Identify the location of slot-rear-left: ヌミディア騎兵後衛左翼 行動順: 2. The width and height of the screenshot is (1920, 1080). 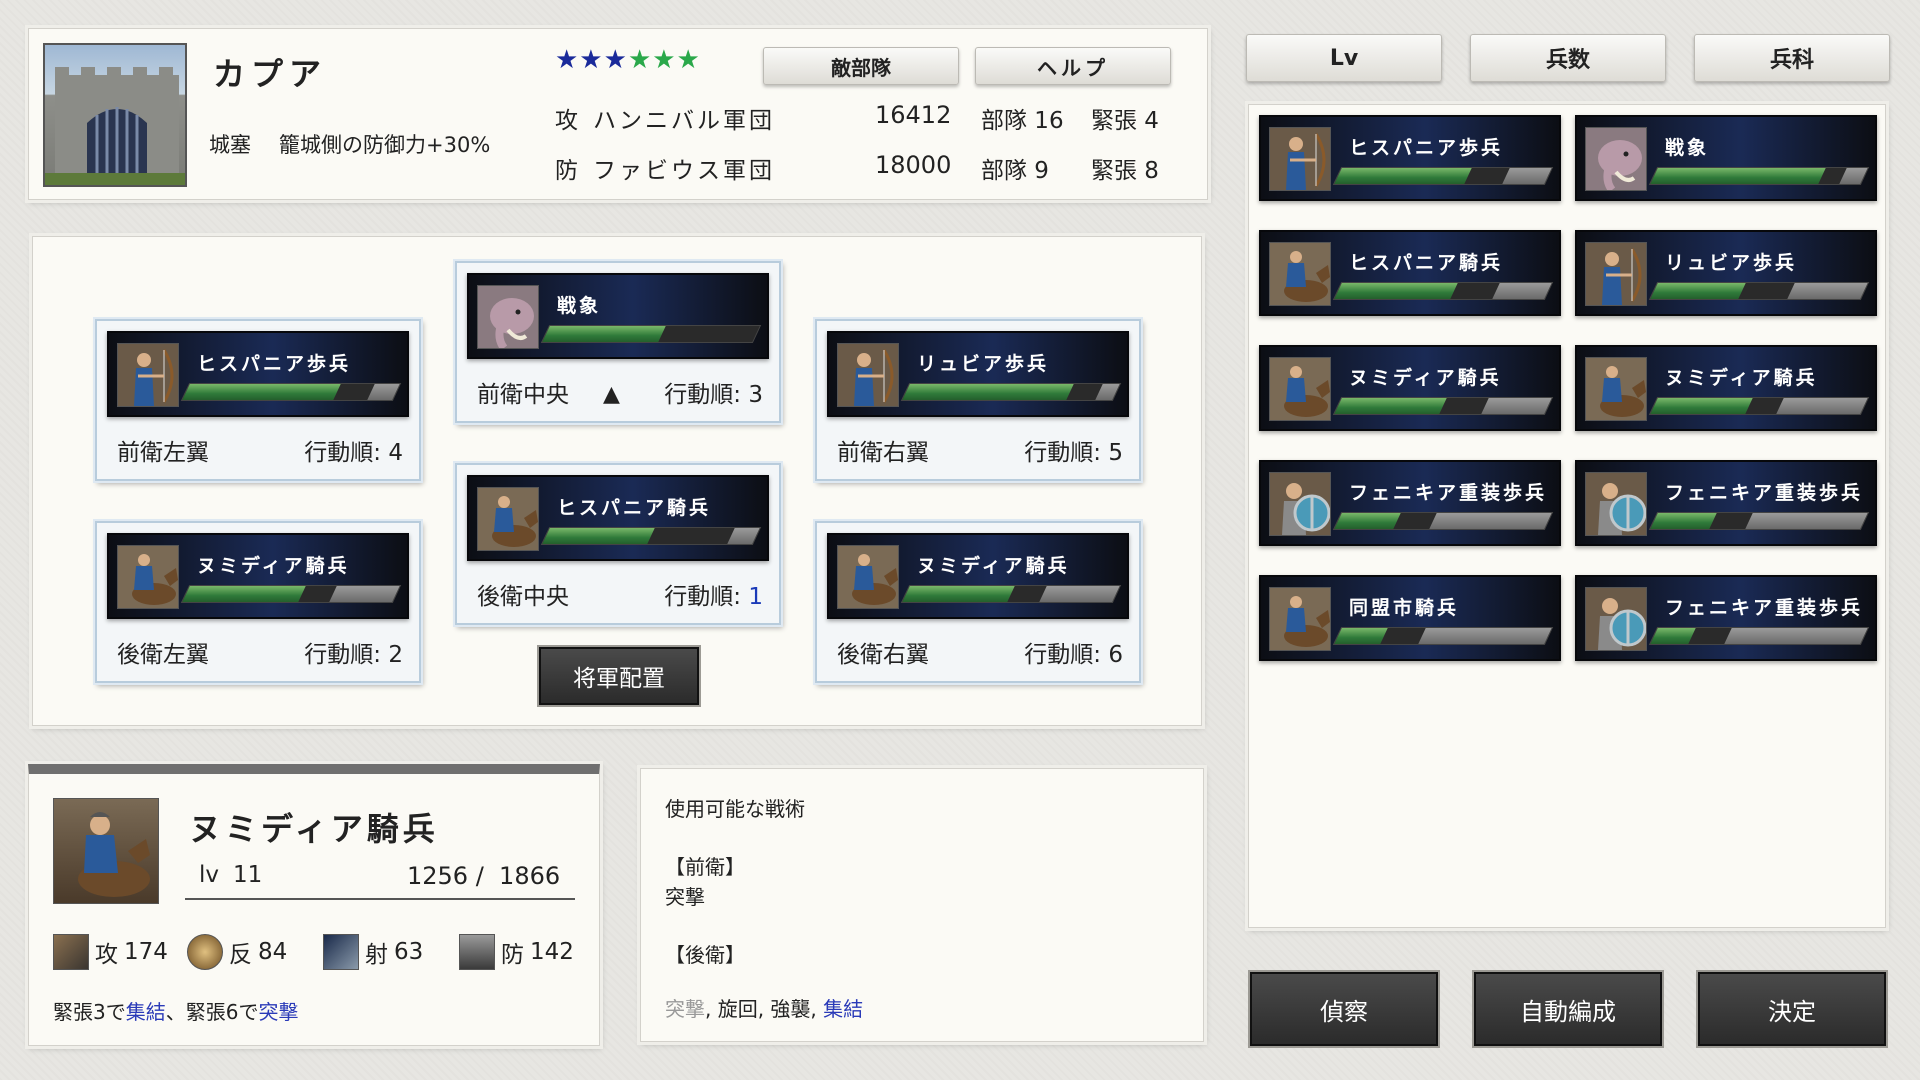
(258, 602).